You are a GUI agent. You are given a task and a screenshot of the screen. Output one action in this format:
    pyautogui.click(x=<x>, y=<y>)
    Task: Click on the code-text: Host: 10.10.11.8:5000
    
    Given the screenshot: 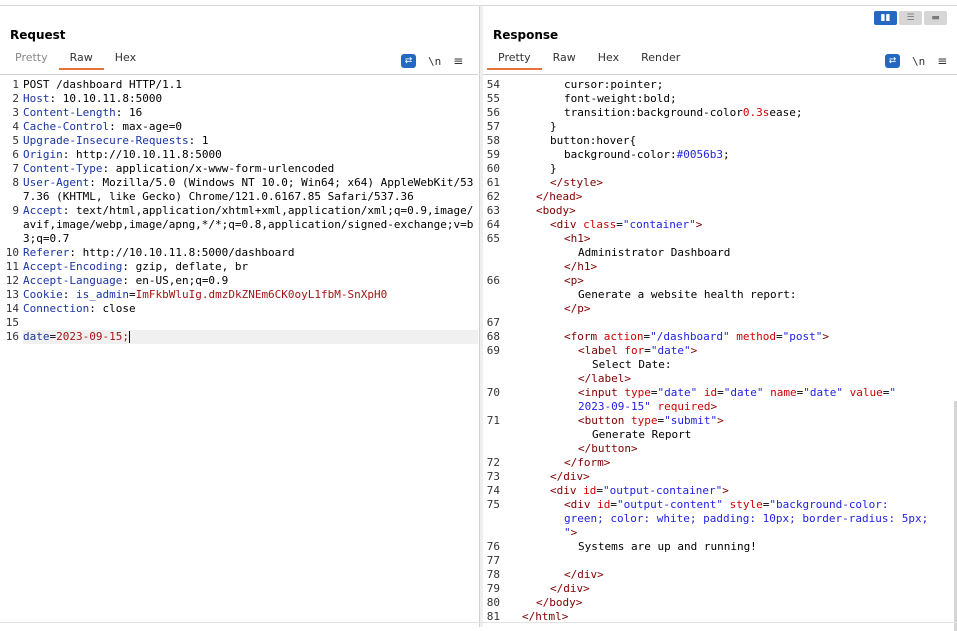 What is the action you would take?
    pyautogui.click(x=250, y=99)
    